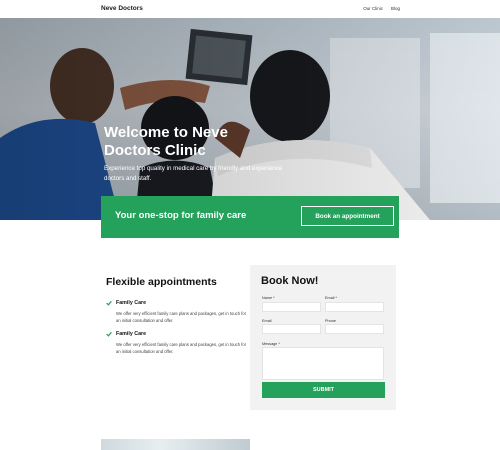 The image size is (500, 450). Describe the element at coordinates (347, 216) in the screenshot. I see `book-appointment-button: Book an appointment` at that location.